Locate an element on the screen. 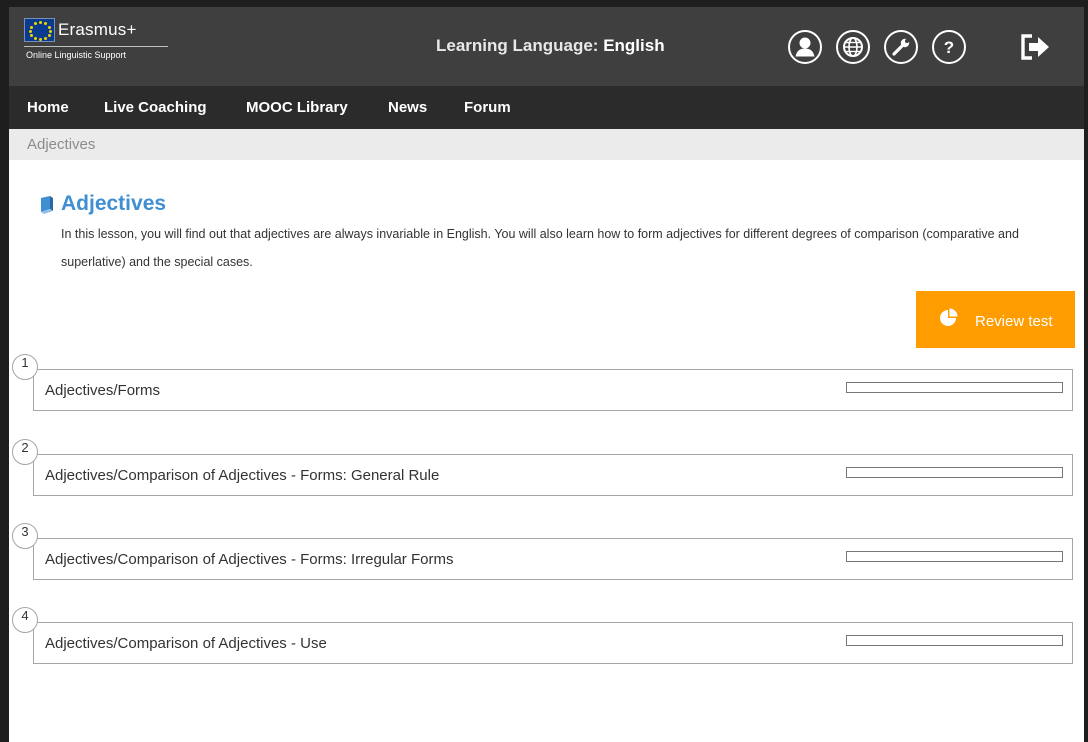 The image size is (1088, 742). breadcrumb: Adjectives is located at coordinates (546, 144).